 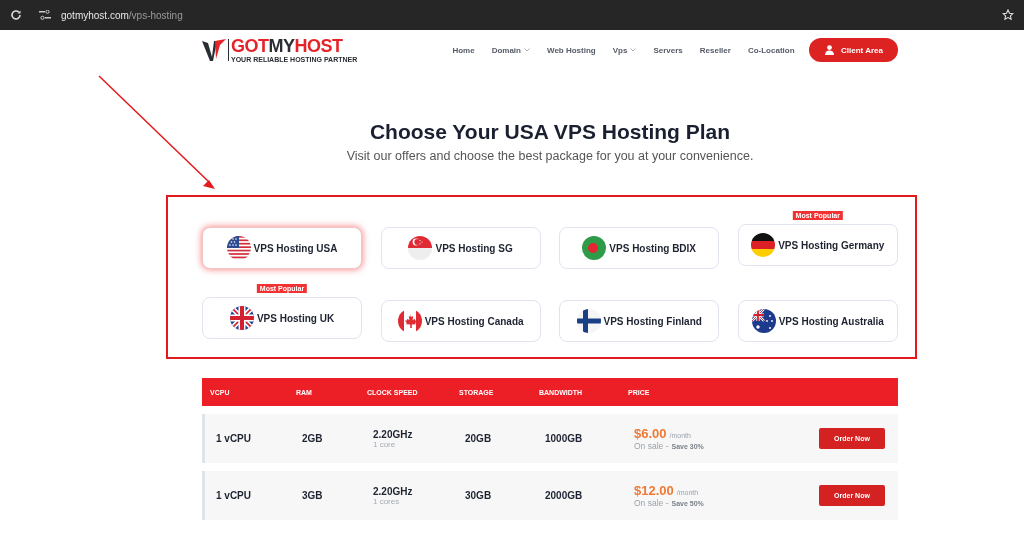 What do you see at coordinates (45, 15) in the screenshot?
I see `site-settings-icon` at bounding box center [45, 15].